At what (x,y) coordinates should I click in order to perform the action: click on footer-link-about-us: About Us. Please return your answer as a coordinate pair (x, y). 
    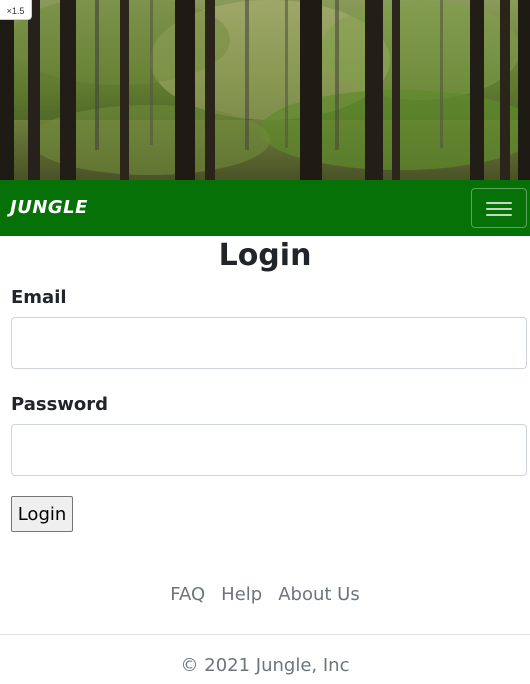
    Looking at the image, I should click on (319, 595).